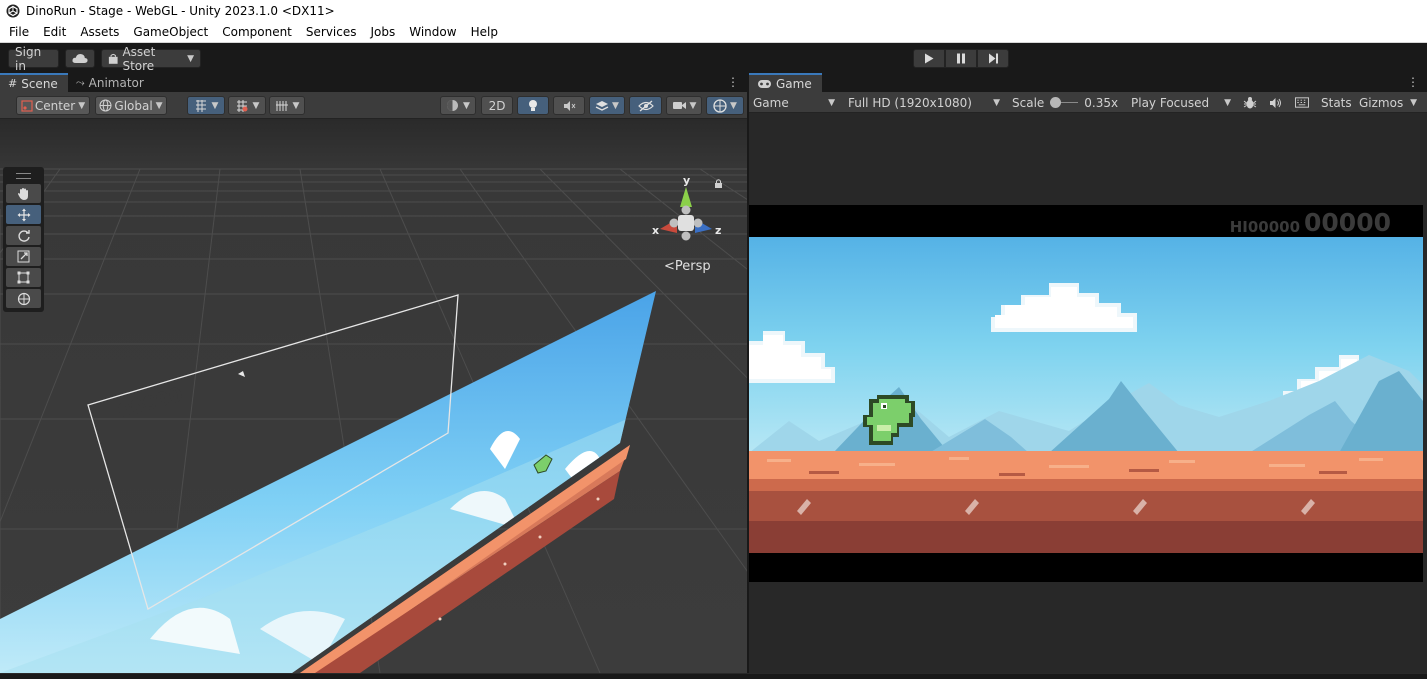  What do you see at coordinates (105, 105) in the screenshot?
I see `globe-icon` at bounding box center [105, 105].